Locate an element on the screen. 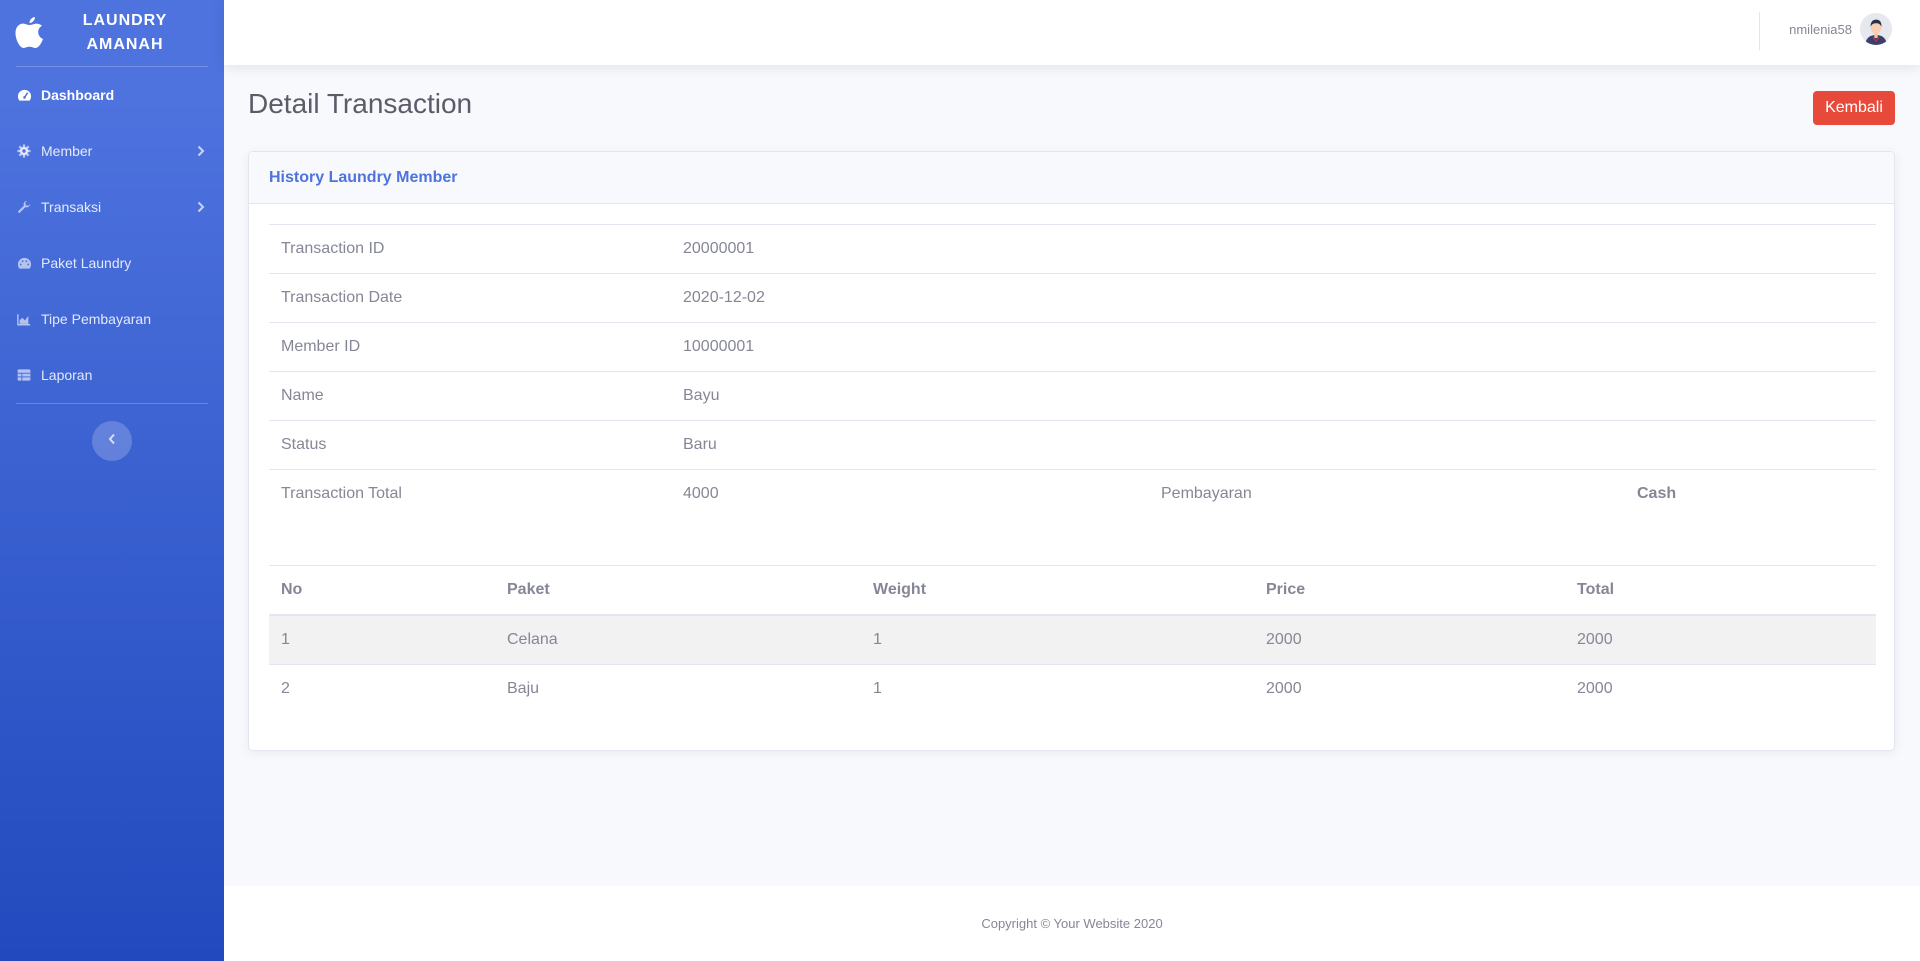 The height and width of the screenshot is (961, 1920). items-header-row: No Paket Weight Price Total is located at coordinates (1072, 590).